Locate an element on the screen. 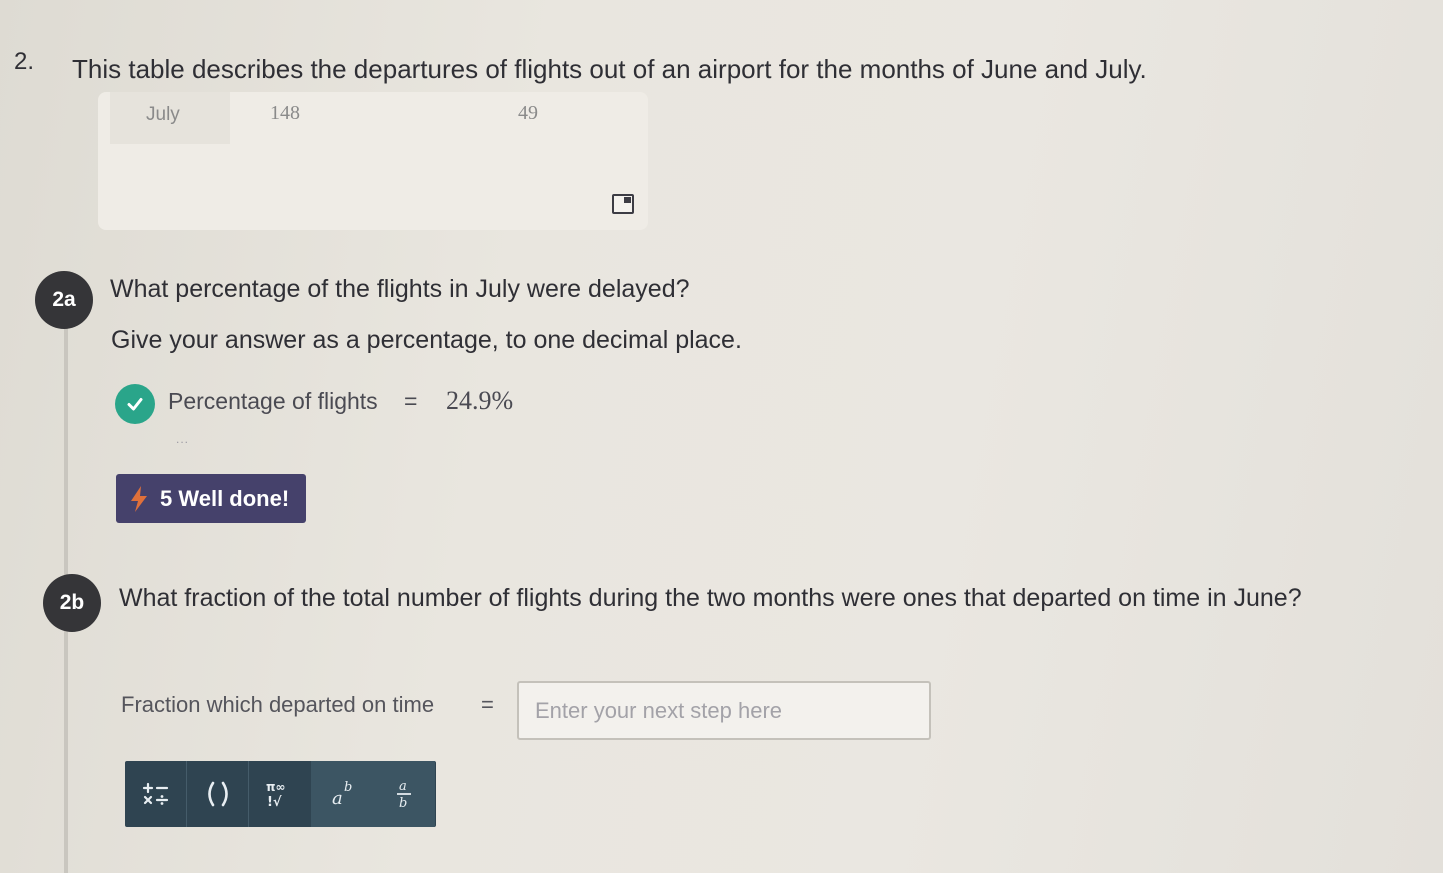 The width and height of the screenshot is (1443, 873). symbols-icon: π∞ !√ is located at coordinates (280, 794).